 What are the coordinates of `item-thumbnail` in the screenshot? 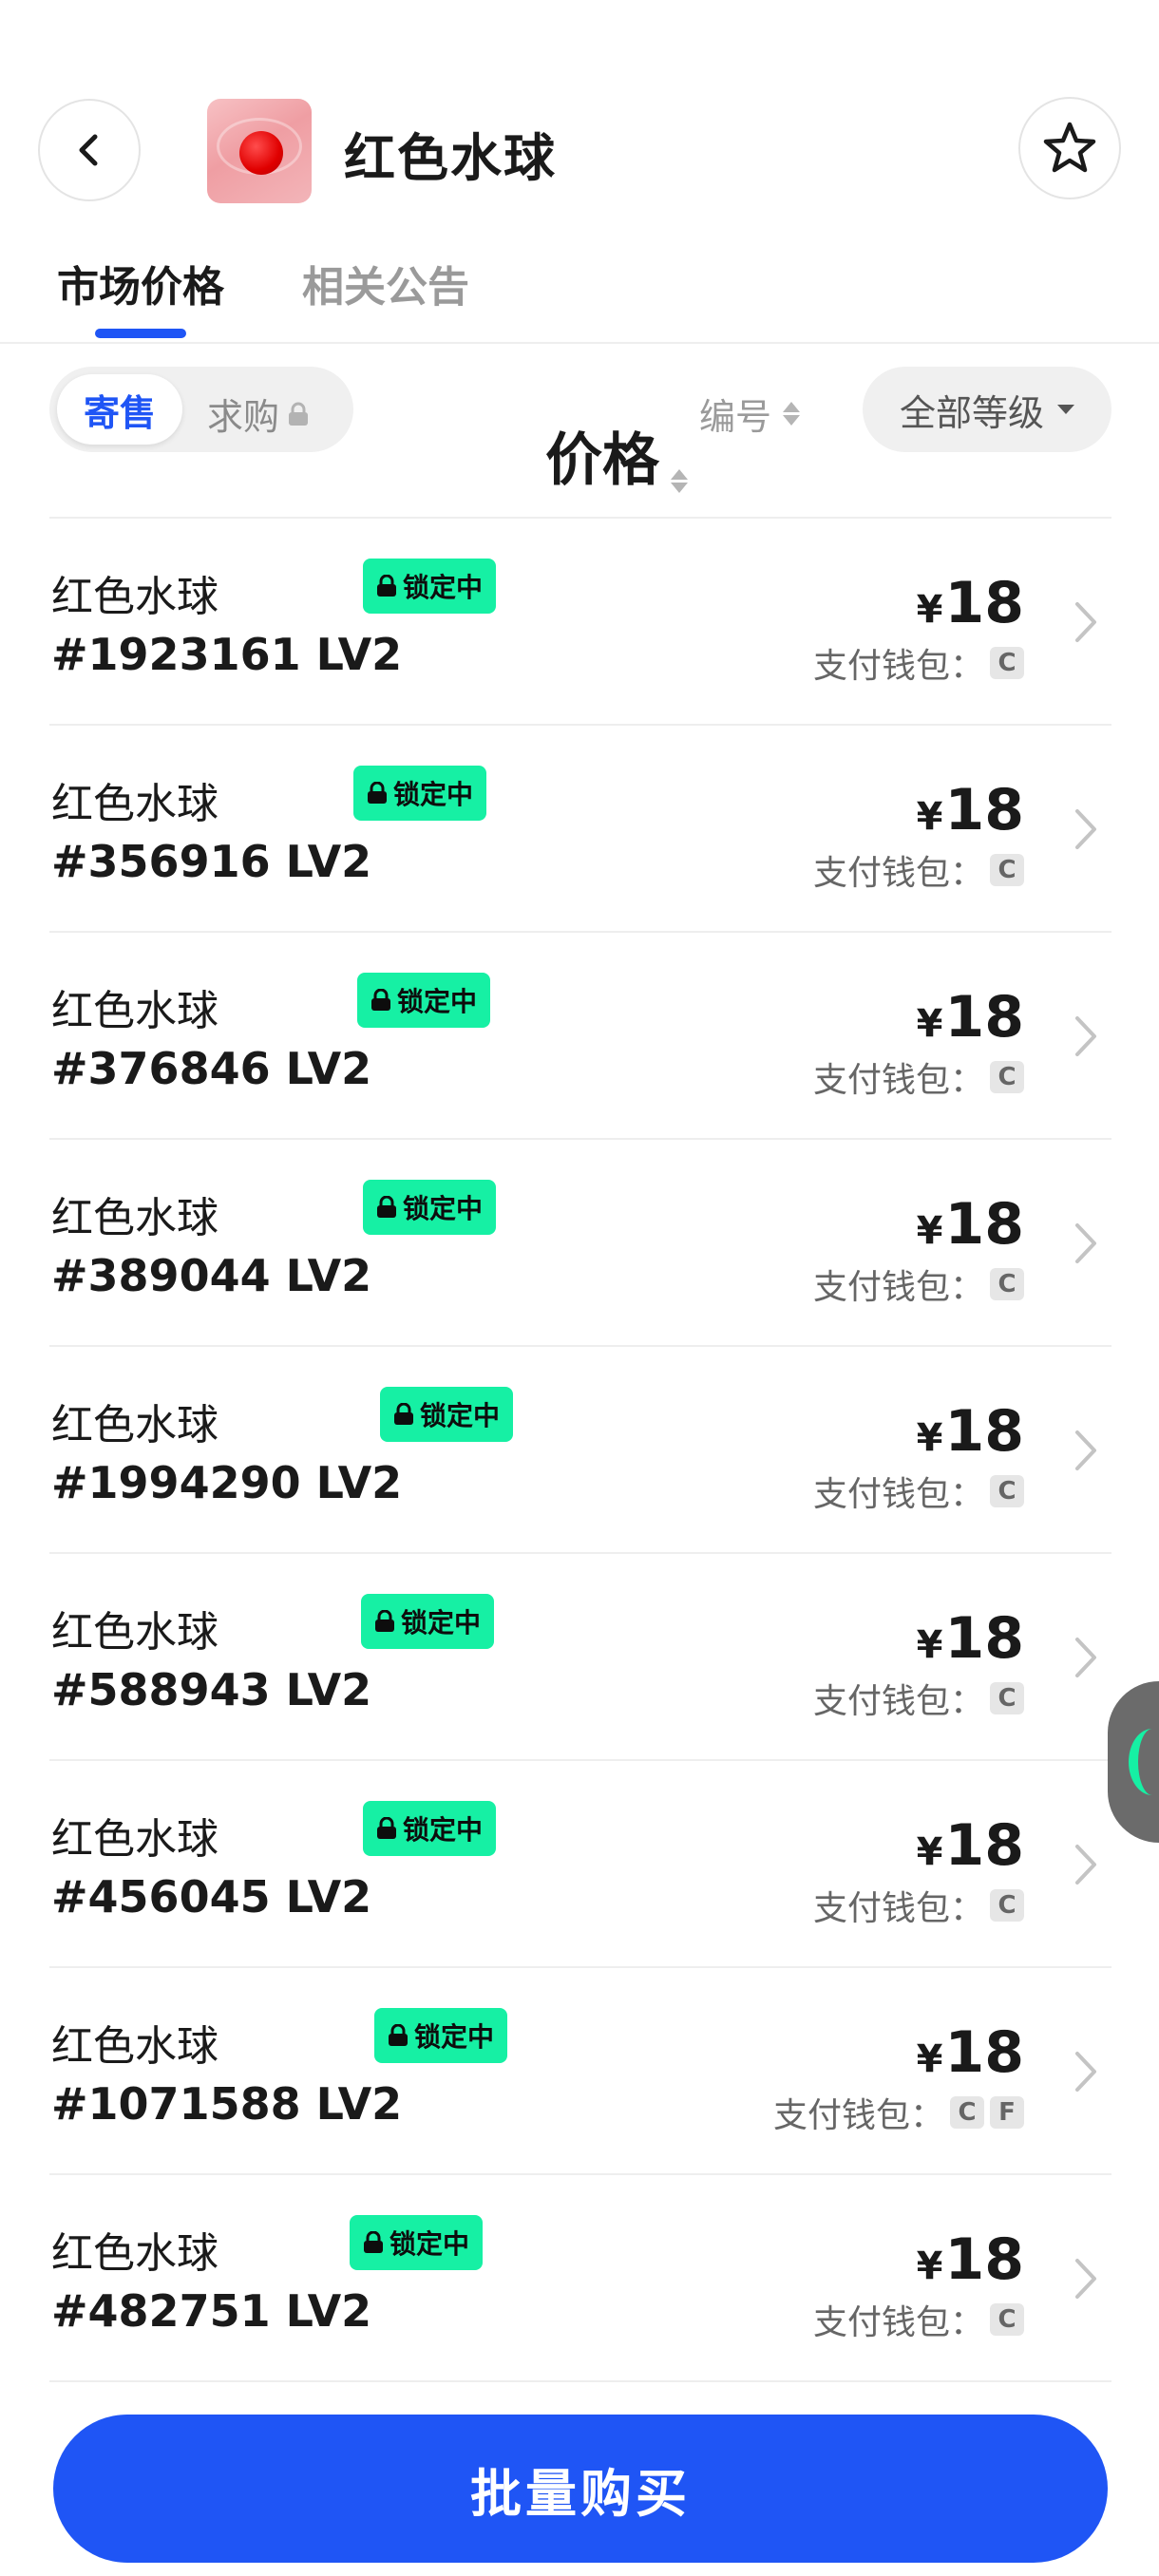 It's located at (259, 151).